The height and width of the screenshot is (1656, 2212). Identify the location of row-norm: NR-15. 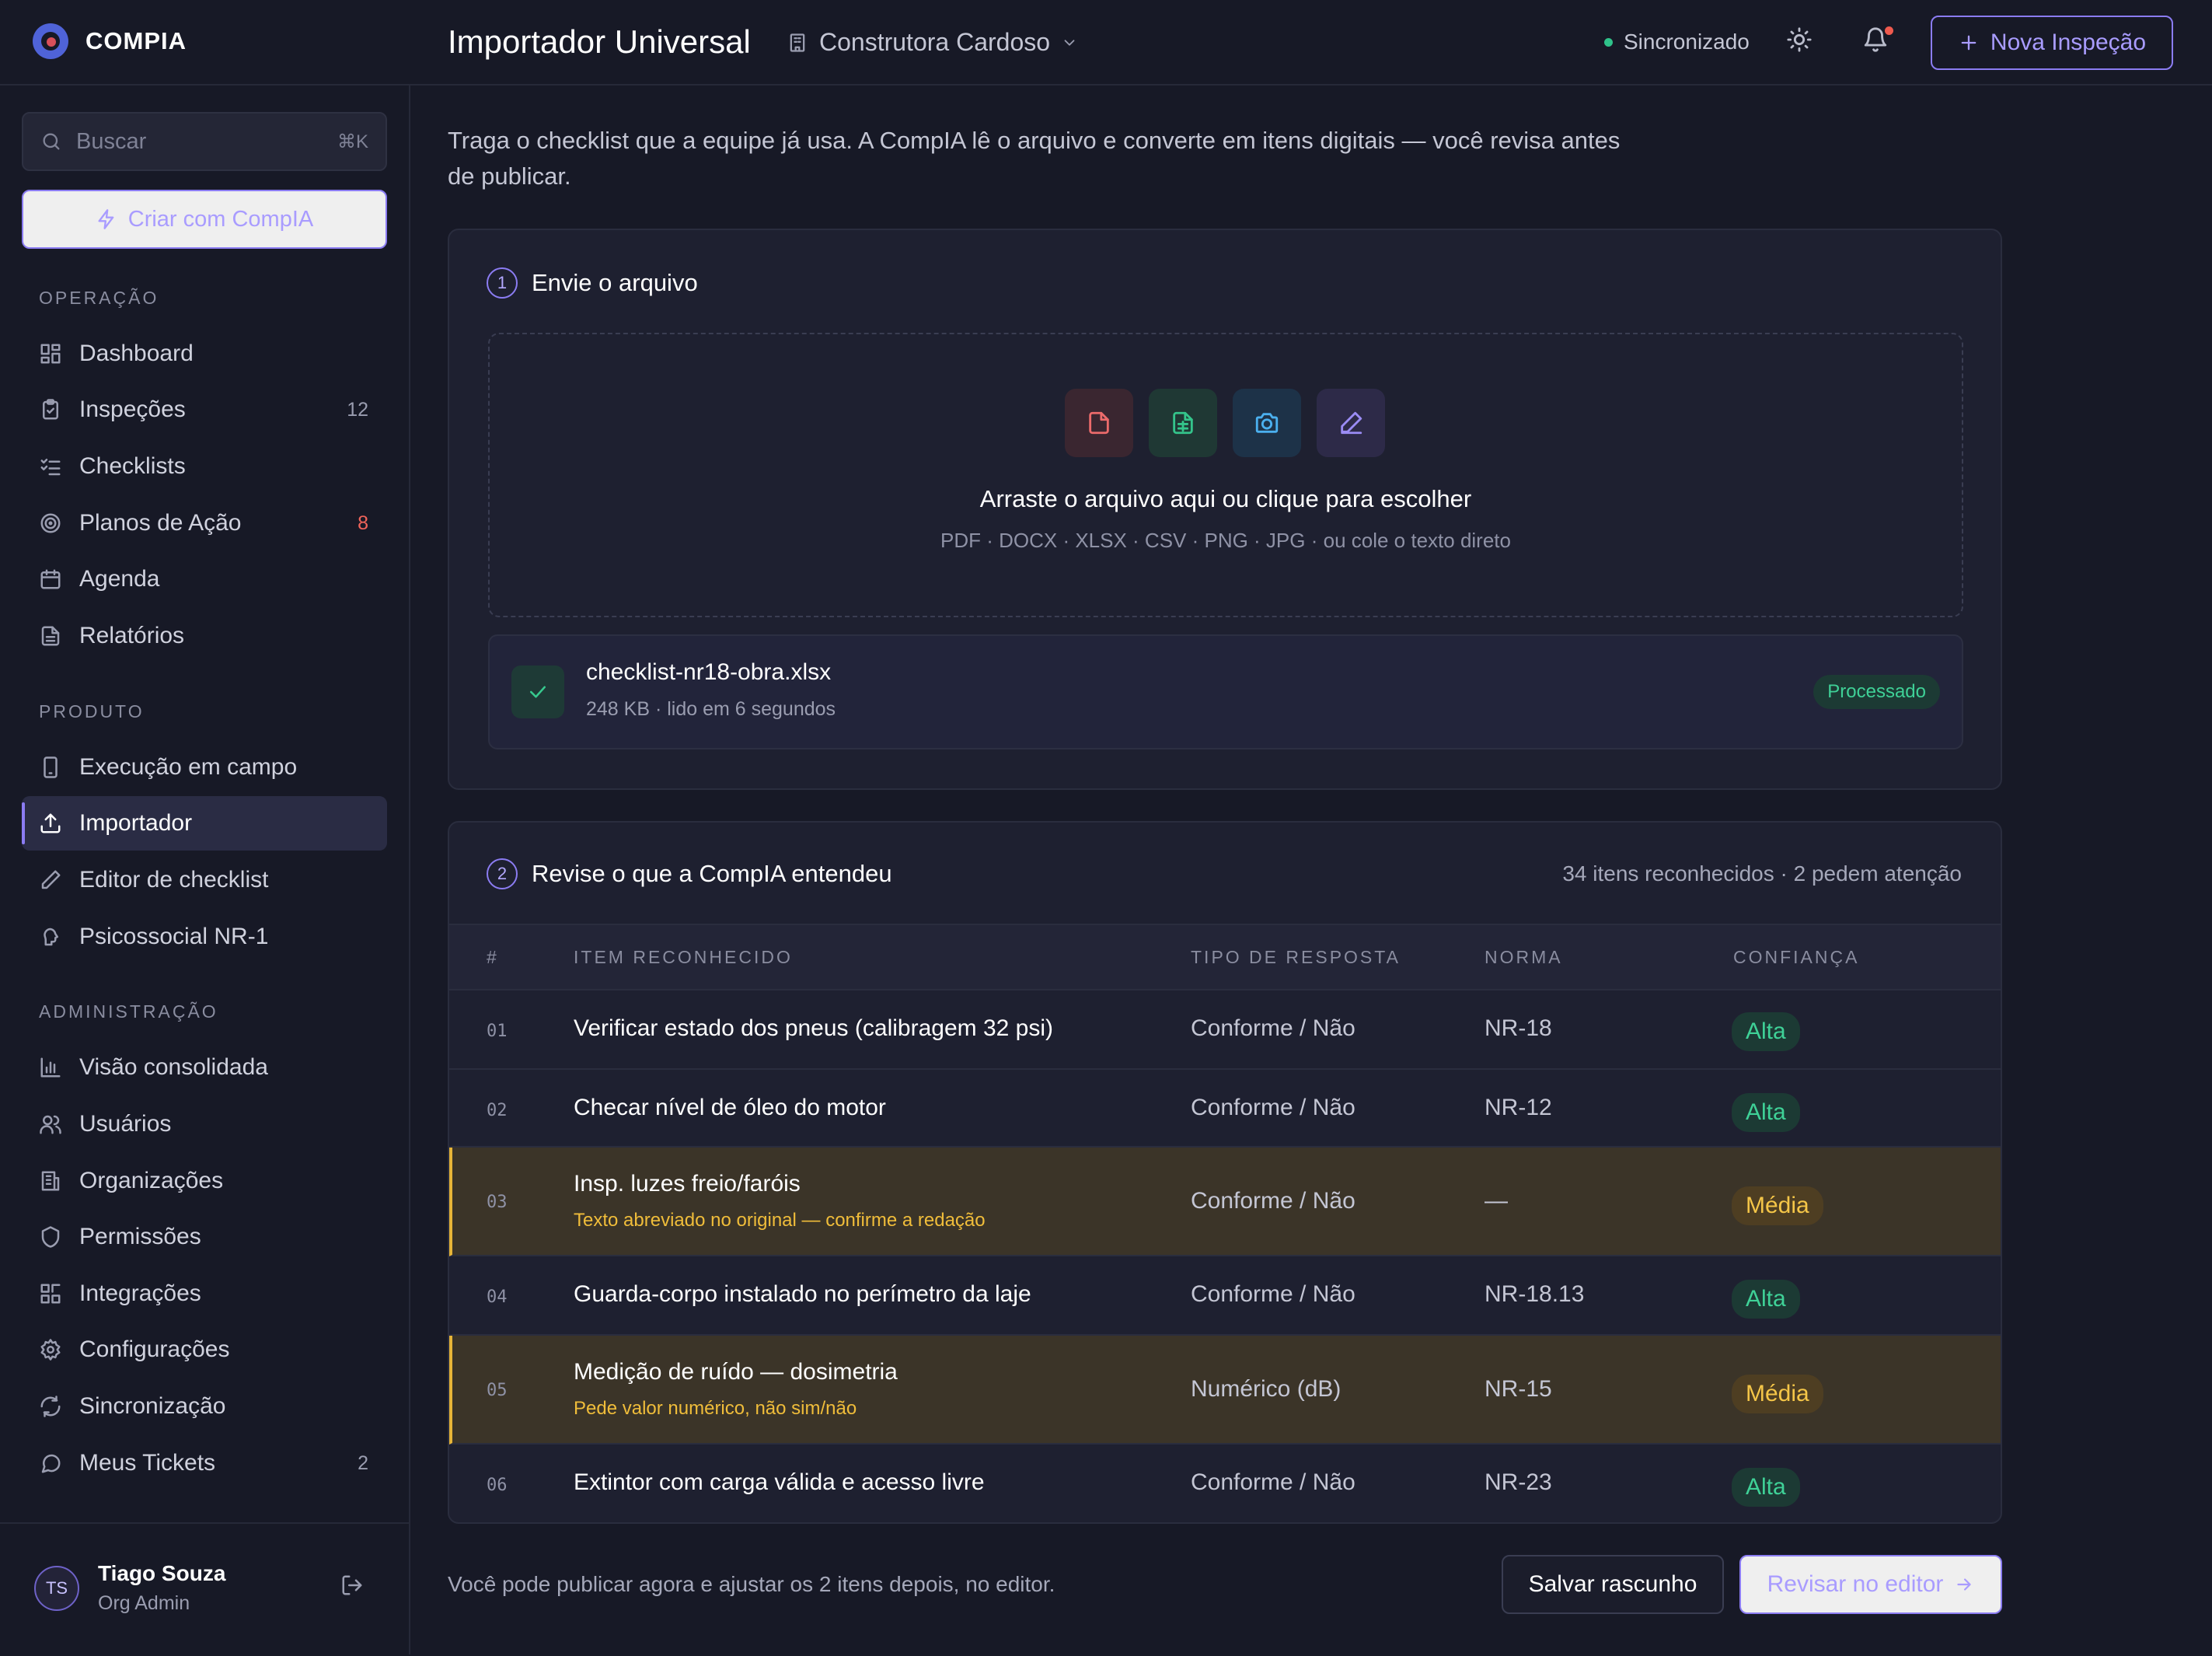
(1518, 1389).